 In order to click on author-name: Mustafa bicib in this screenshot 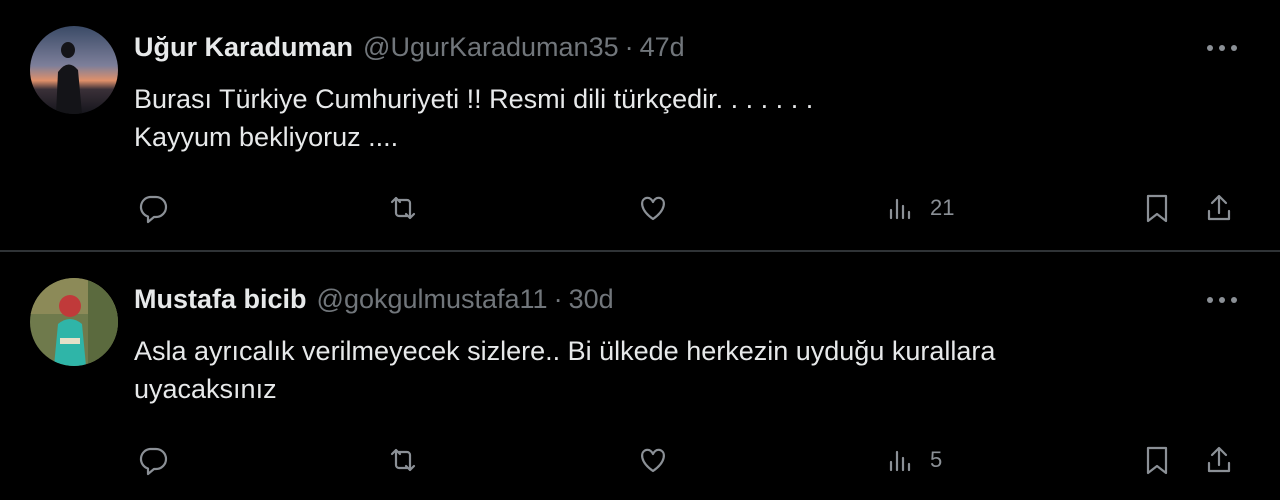, I will do `click(220, 299)`.